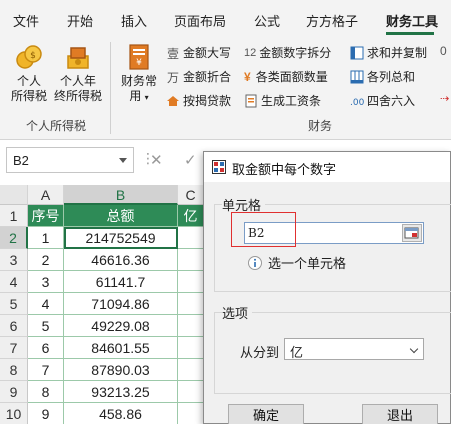 This screenshot has width=451, height=424. I want to click on denomination-count-button: ¥ 各类面额数量, so click(286, 76).